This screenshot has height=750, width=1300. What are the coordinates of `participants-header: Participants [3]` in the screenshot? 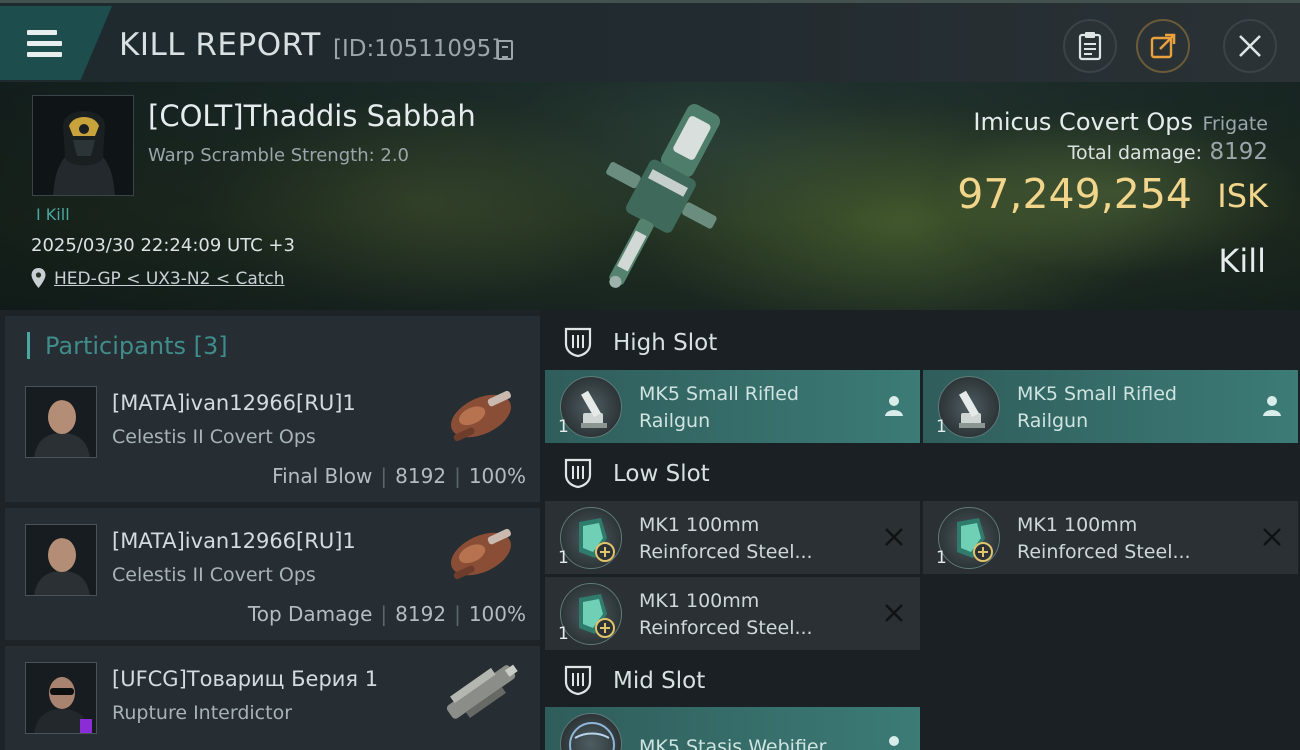 It's located at (272, 345).